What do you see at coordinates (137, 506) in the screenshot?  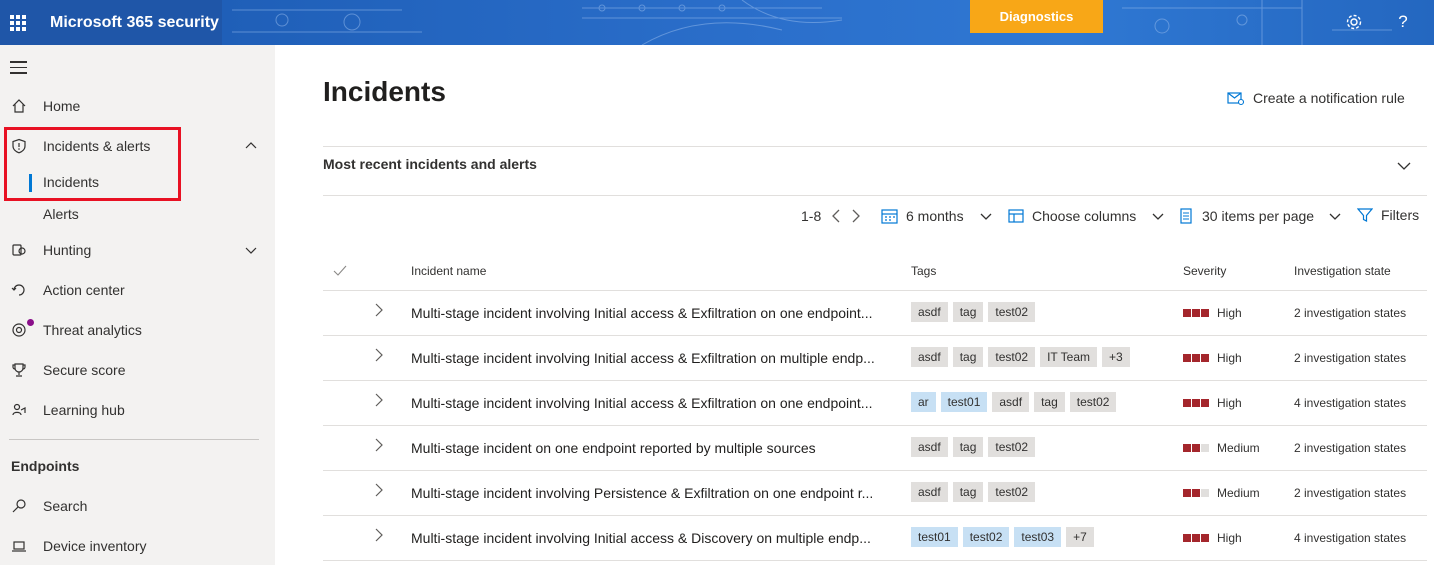 I see `sidebar-item-search: Search` at bounding box center [137, 506].